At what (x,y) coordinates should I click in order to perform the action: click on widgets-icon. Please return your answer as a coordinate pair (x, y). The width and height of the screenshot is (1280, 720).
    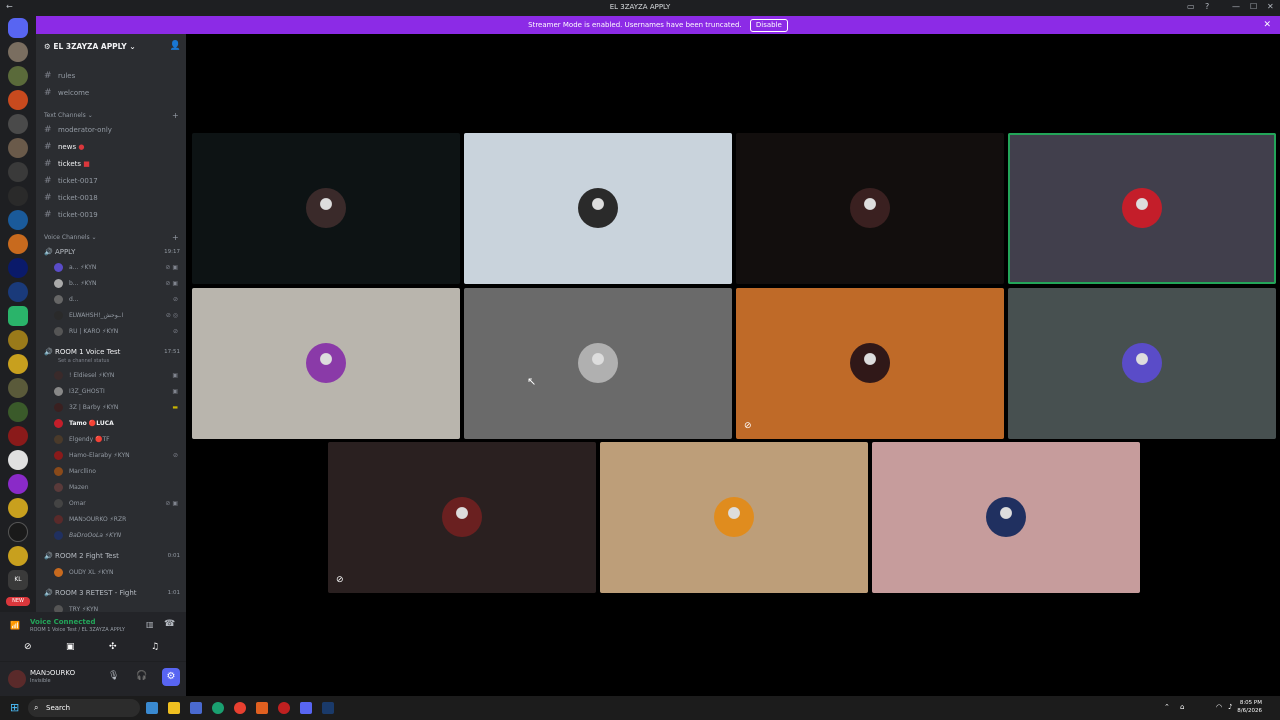
    Looking at the image, I should click on (152, 708).